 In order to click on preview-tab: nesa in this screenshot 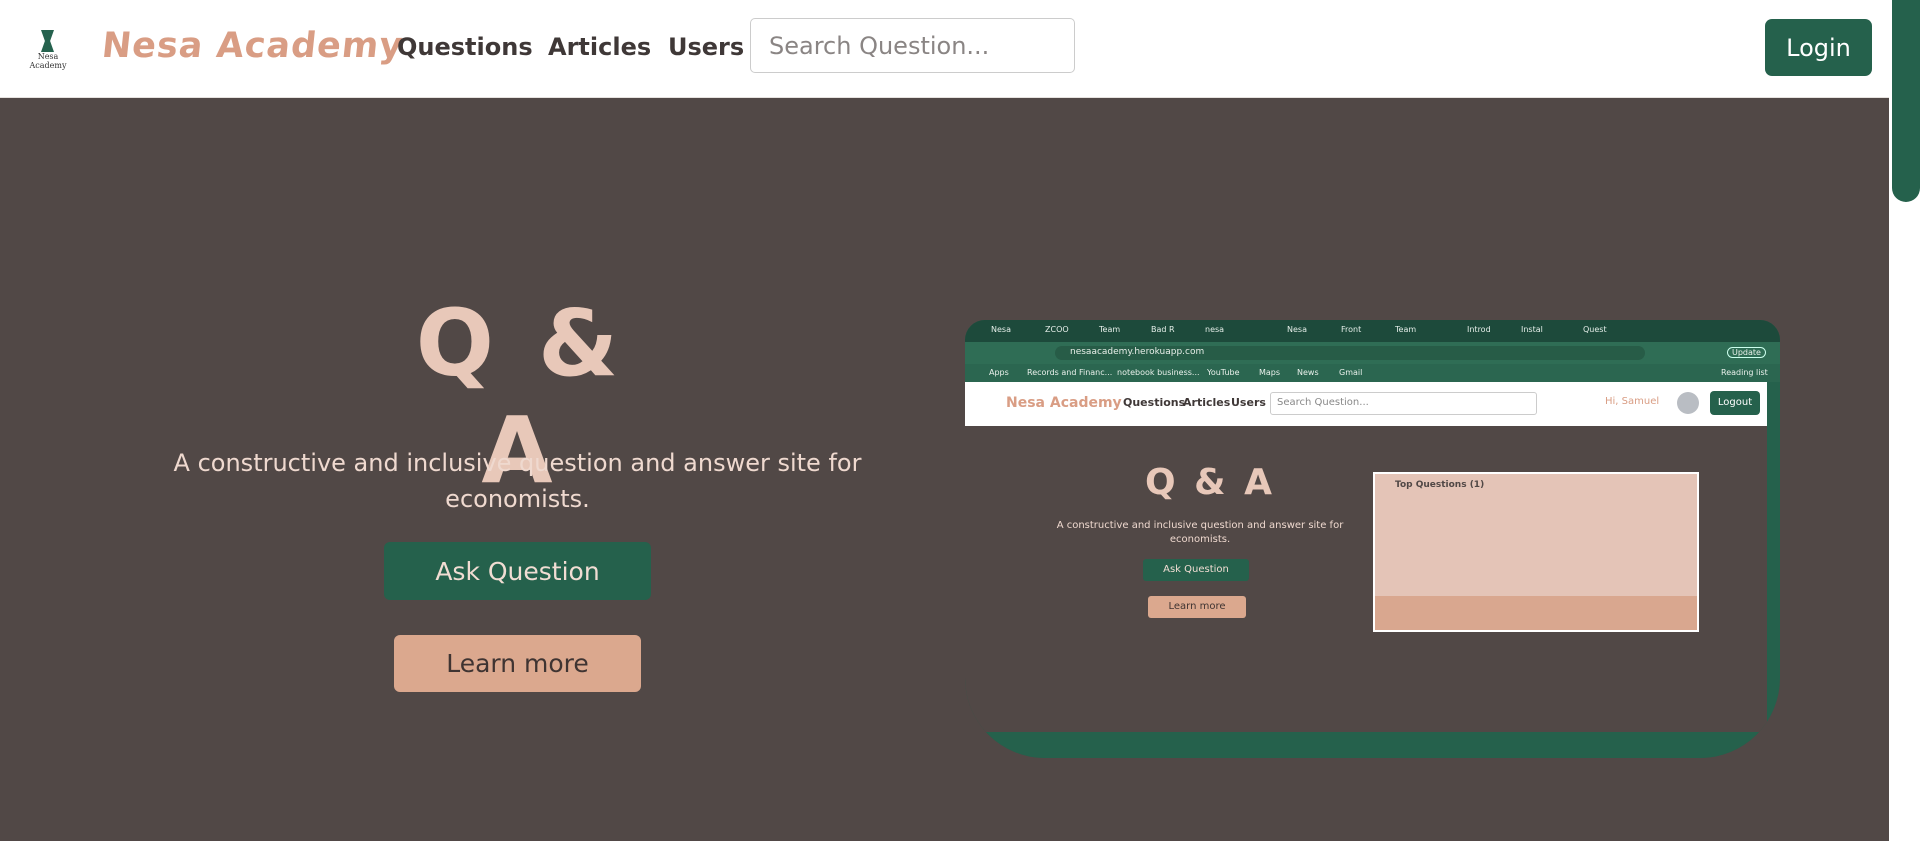, I will do `click(1215, 329)`.